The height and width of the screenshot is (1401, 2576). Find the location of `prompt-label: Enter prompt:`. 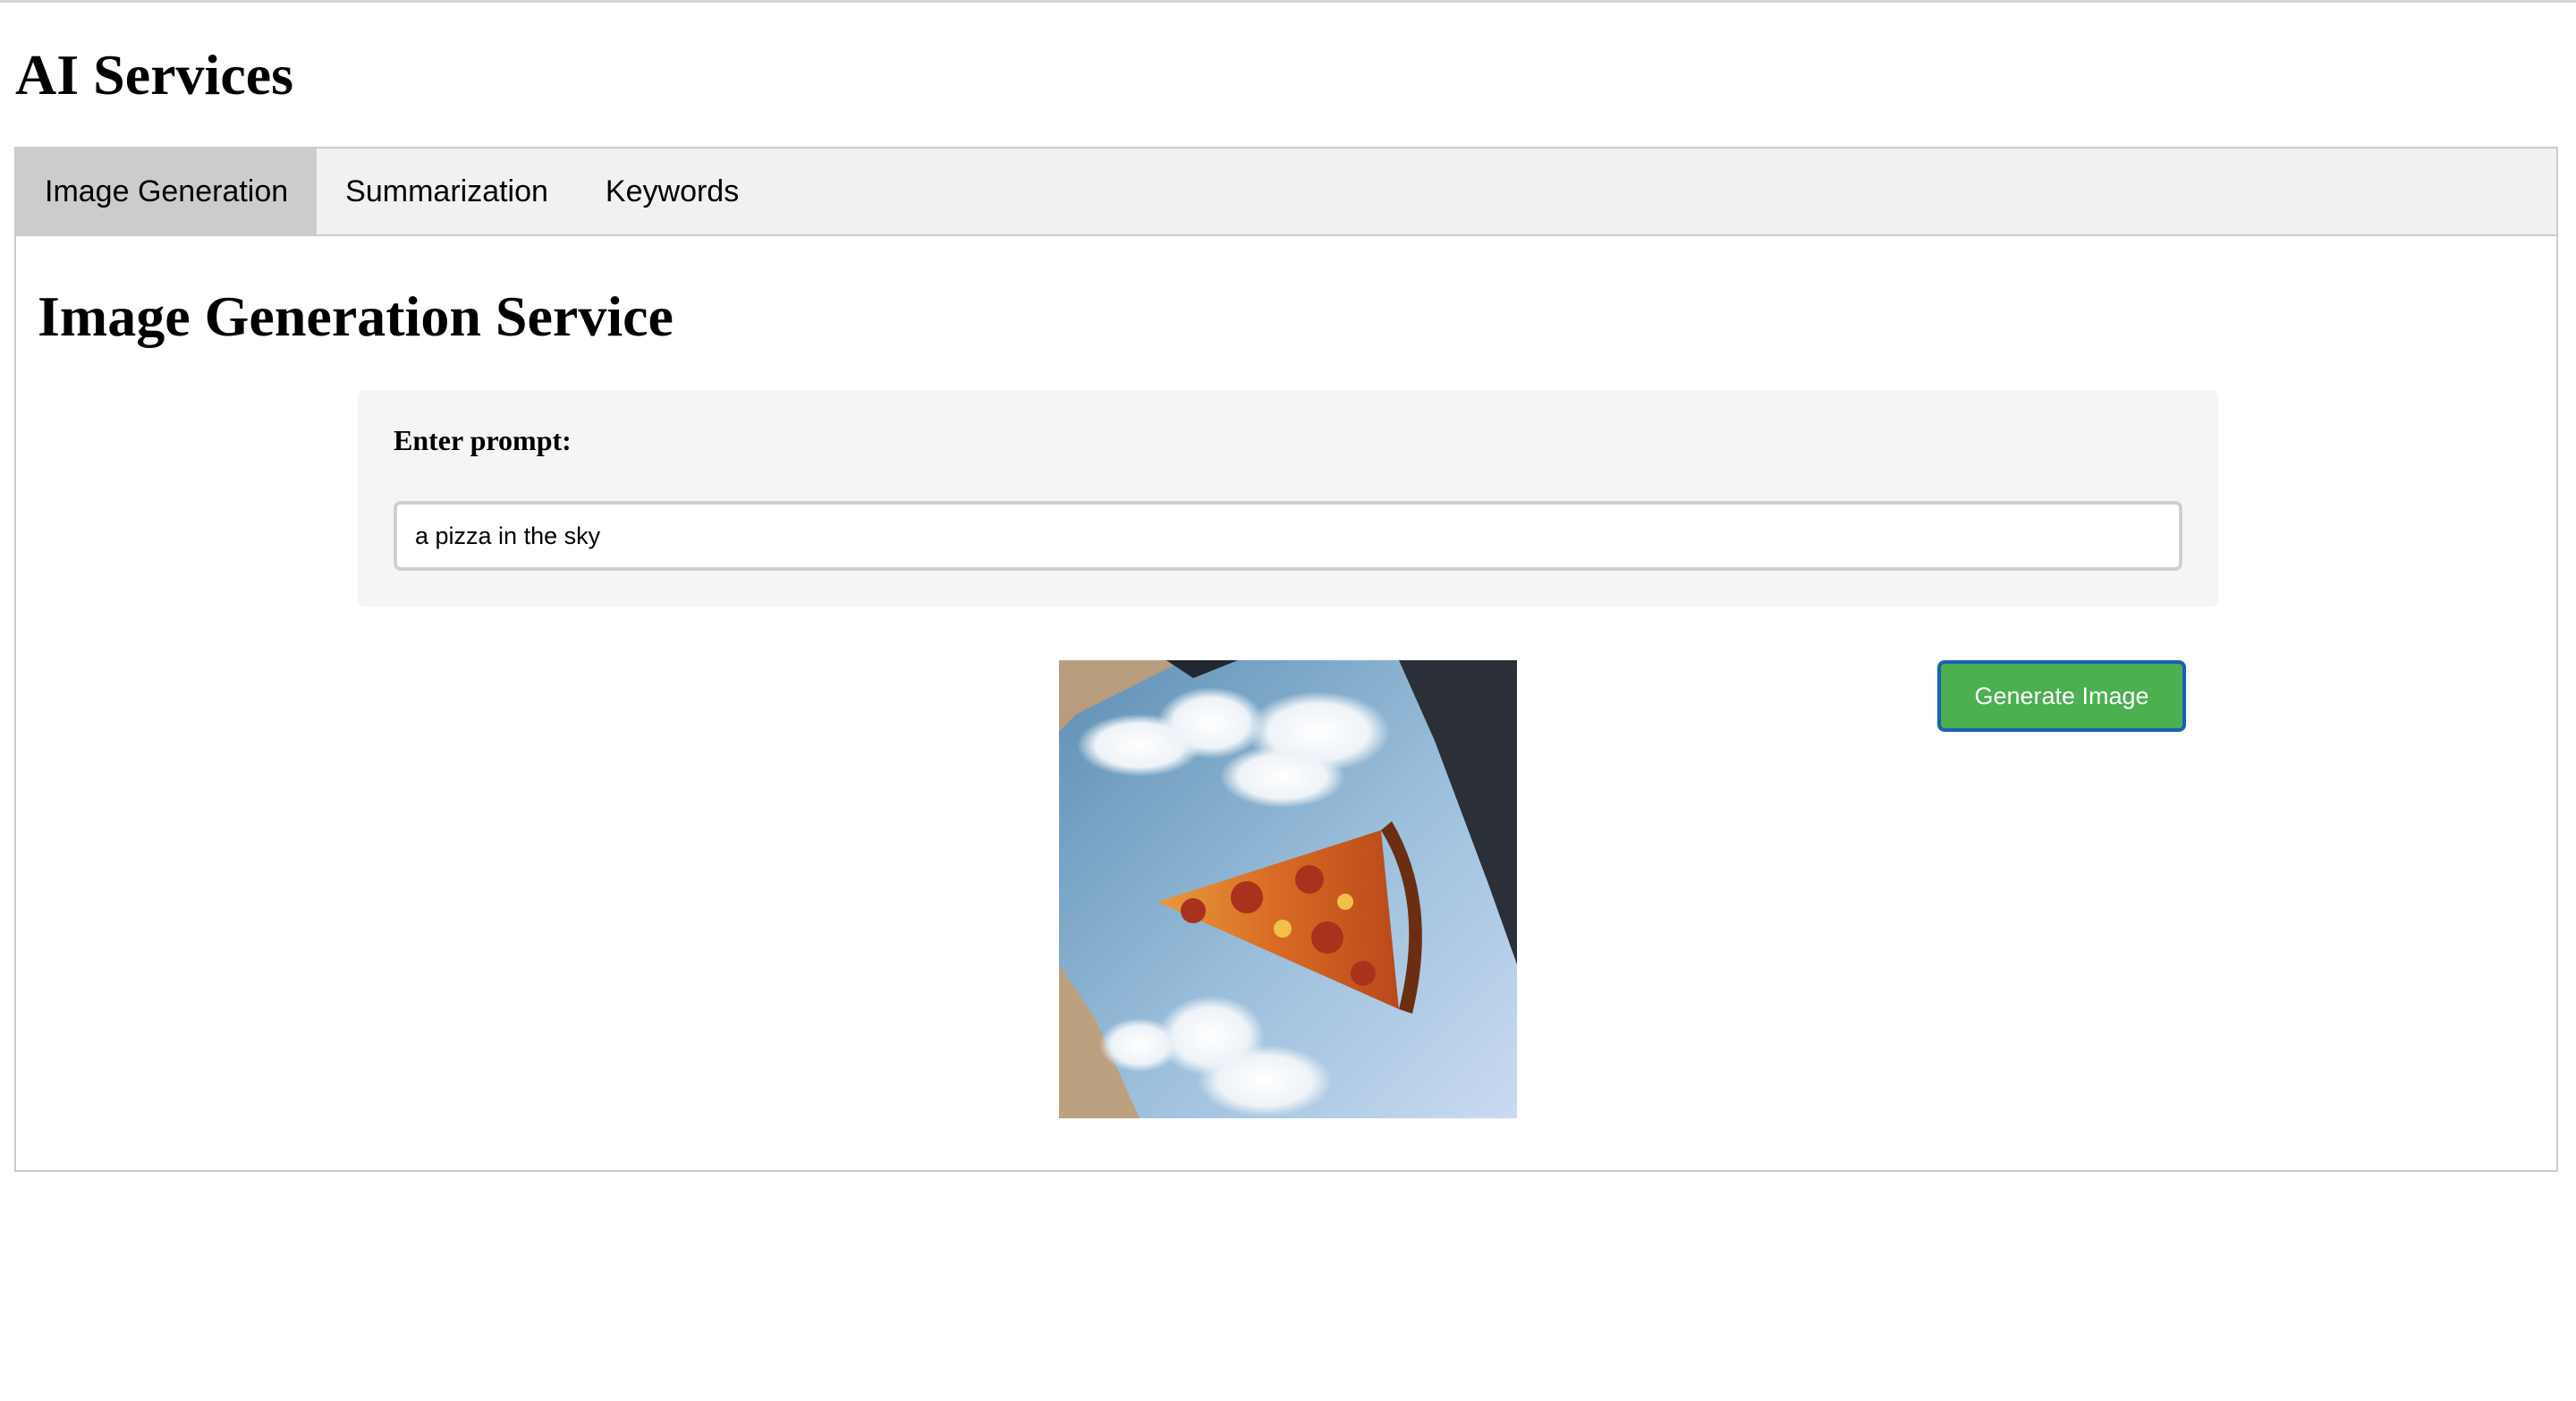

prompt-label: Enter prompt: is located at coordinates (483, 440).